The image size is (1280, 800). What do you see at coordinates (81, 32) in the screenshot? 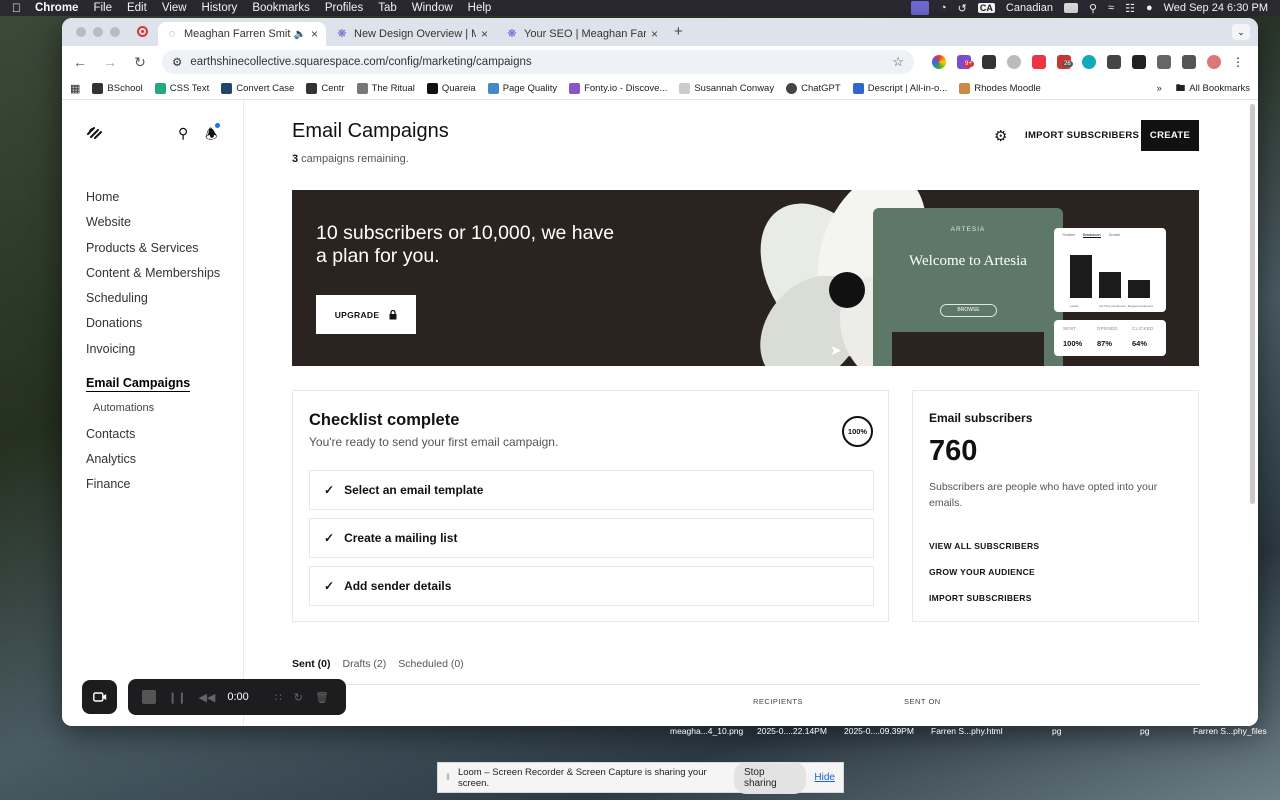
I see `close-window-button` at bounding box center [81, 32].